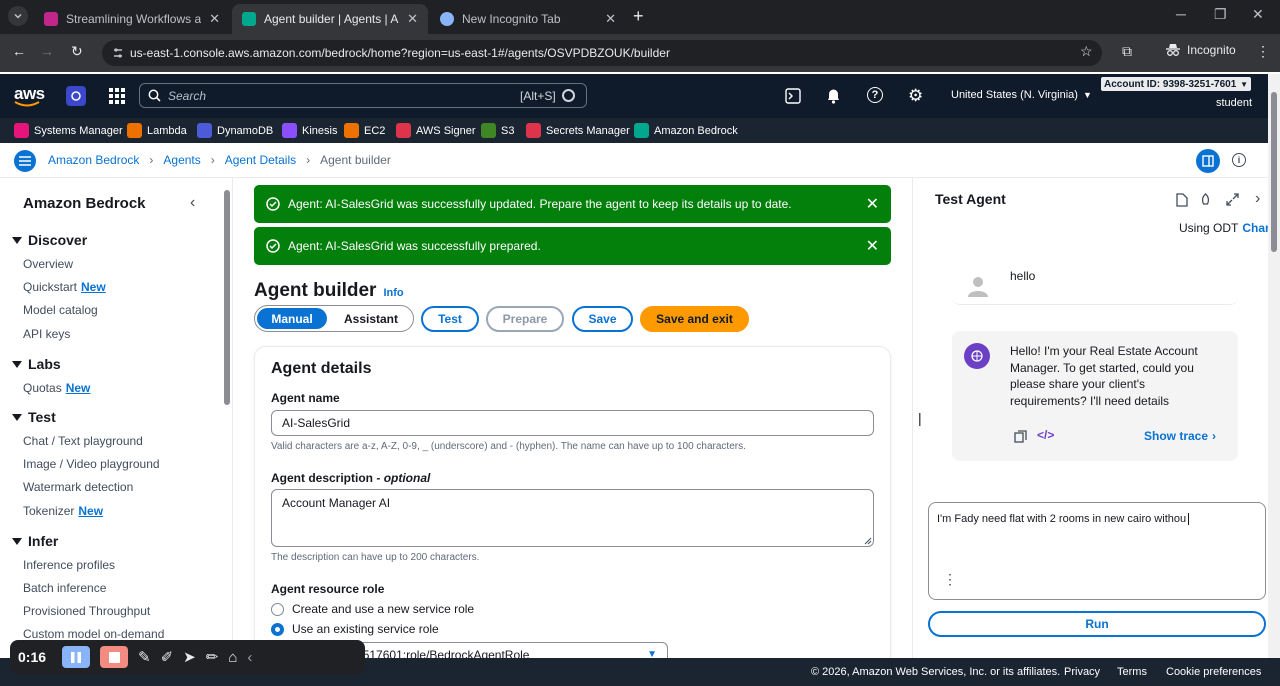 The image size is (1280, 686). I want to click on search-settings-icon, so click(568, 95).